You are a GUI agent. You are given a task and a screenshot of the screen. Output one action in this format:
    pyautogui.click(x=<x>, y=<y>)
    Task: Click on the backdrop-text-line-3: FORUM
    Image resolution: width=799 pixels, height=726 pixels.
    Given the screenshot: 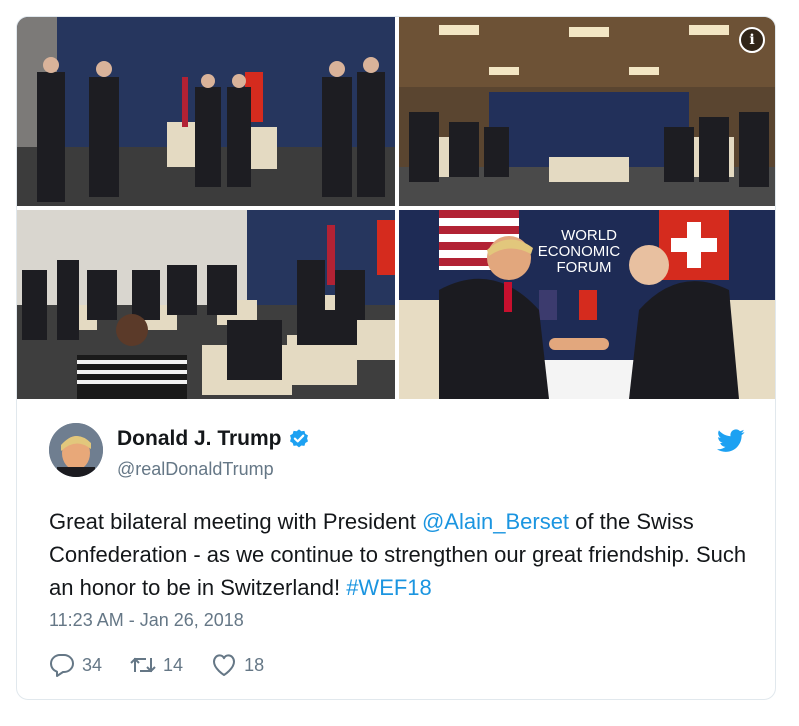 What is the action you would take?
    pyautogui.click(x=584, y=267)
    